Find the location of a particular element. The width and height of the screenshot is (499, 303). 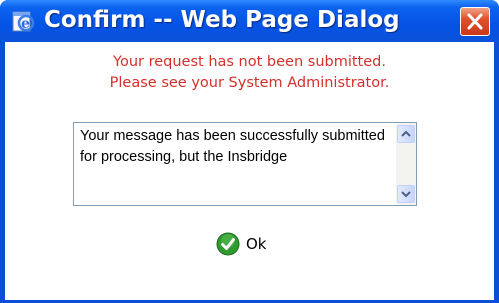

window-title: Confirm -- Web Page Dialog is located at coordinates (222, 20).